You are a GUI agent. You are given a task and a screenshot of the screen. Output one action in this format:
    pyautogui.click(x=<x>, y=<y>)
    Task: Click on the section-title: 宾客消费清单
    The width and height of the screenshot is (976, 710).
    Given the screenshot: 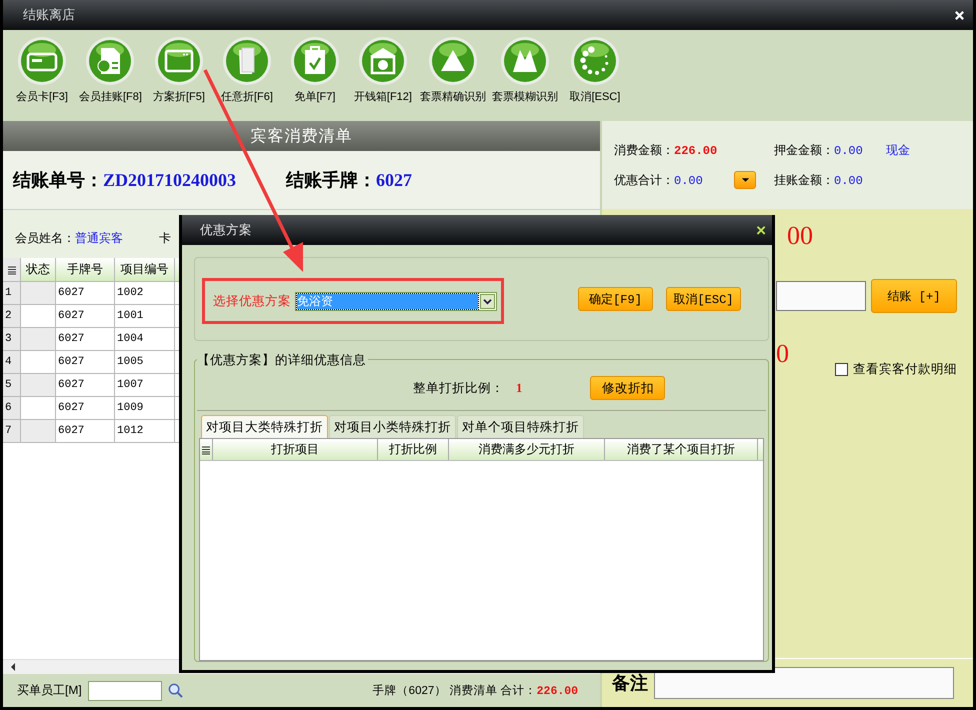 What is the action you would take?
    pyautogui.click(x=301, y=136)
    